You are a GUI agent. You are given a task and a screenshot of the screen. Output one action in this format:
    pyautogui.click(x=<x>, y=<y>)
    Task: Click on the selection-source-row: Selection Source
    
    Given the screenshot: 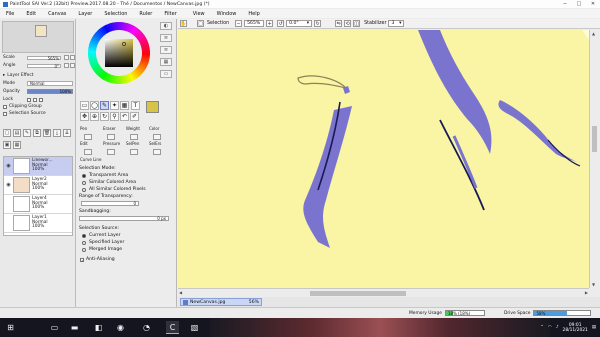 What is the action you would take?
    pyautogui.click(x=39, y=113)
    